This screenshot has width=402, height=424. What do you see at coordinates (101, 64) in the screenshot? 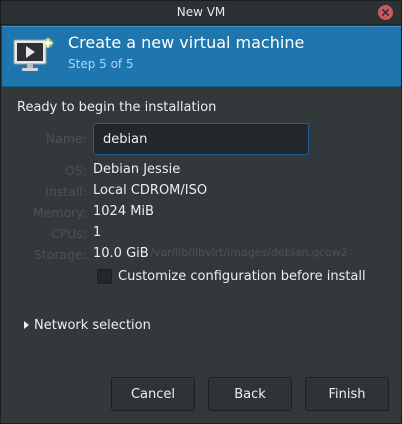
I see `step-indicator: Step 5 of 5` at bounding box center [101, 64].